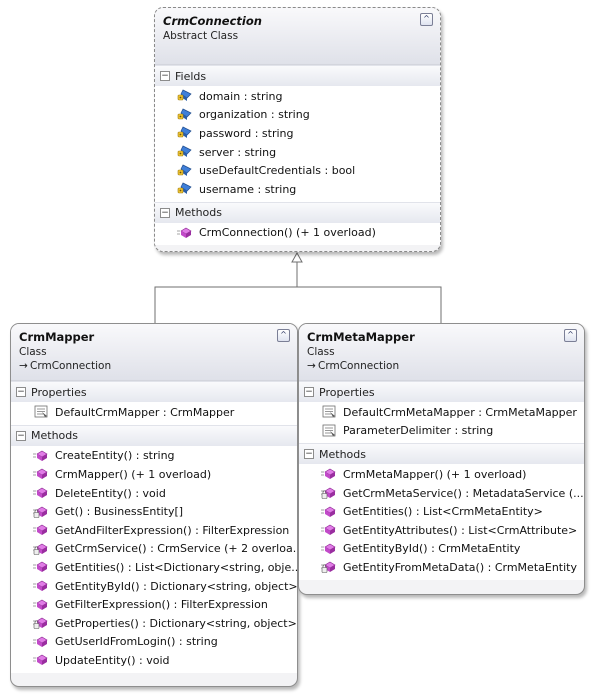 Image resolution: width=595 pixels, height=695 pixels. Describe the element at coordinates (297, 189) in the screenshot. I see `member-item: username : string` at that location.